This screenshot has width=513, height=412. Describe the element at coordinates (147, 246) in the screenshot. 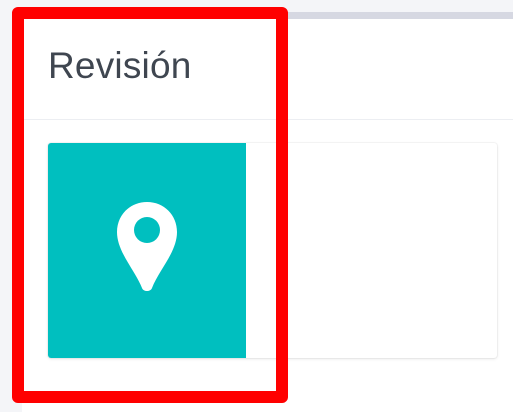

I see `map-pin-icon` at that location.